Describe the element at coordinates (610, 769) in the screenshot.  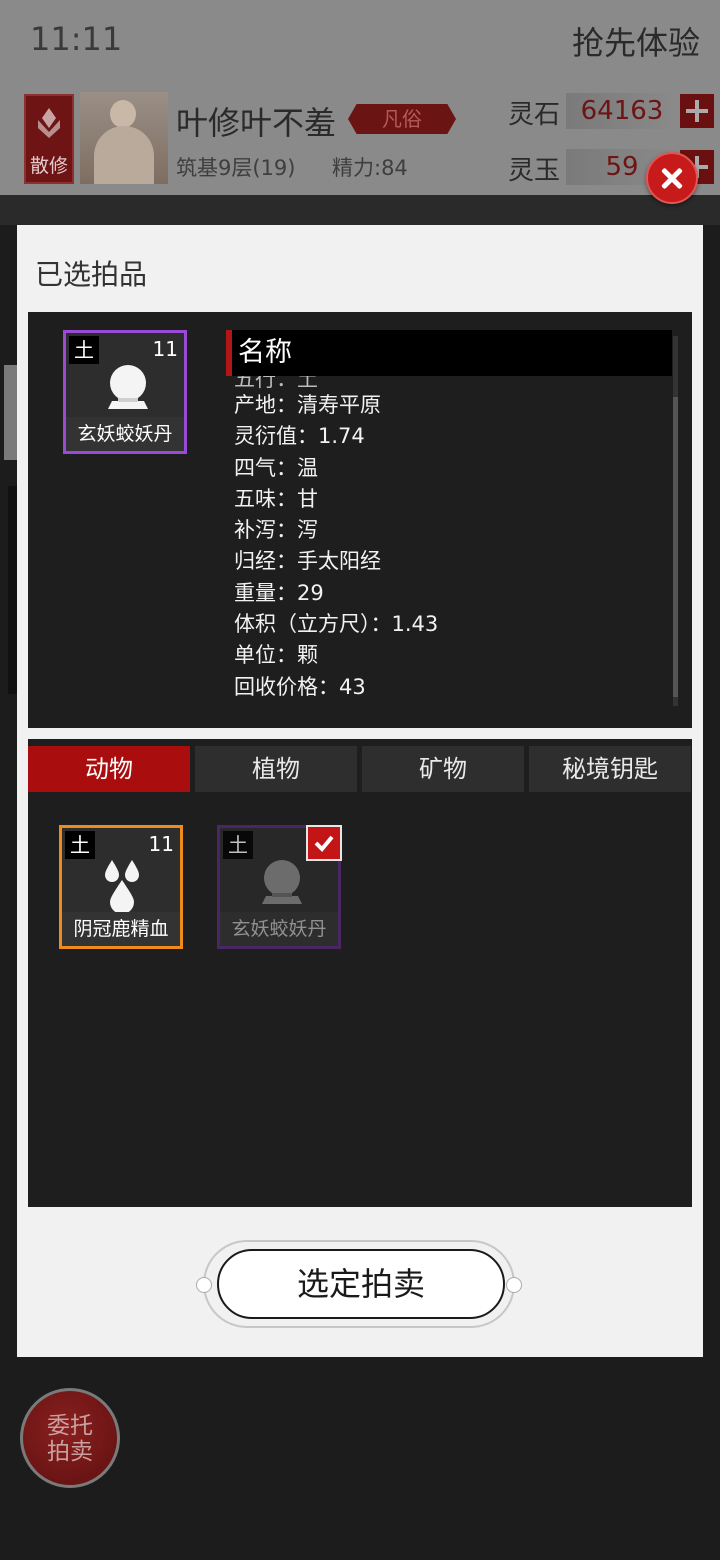
I see `tab-secret-key: 秘境钥匙` at that location.